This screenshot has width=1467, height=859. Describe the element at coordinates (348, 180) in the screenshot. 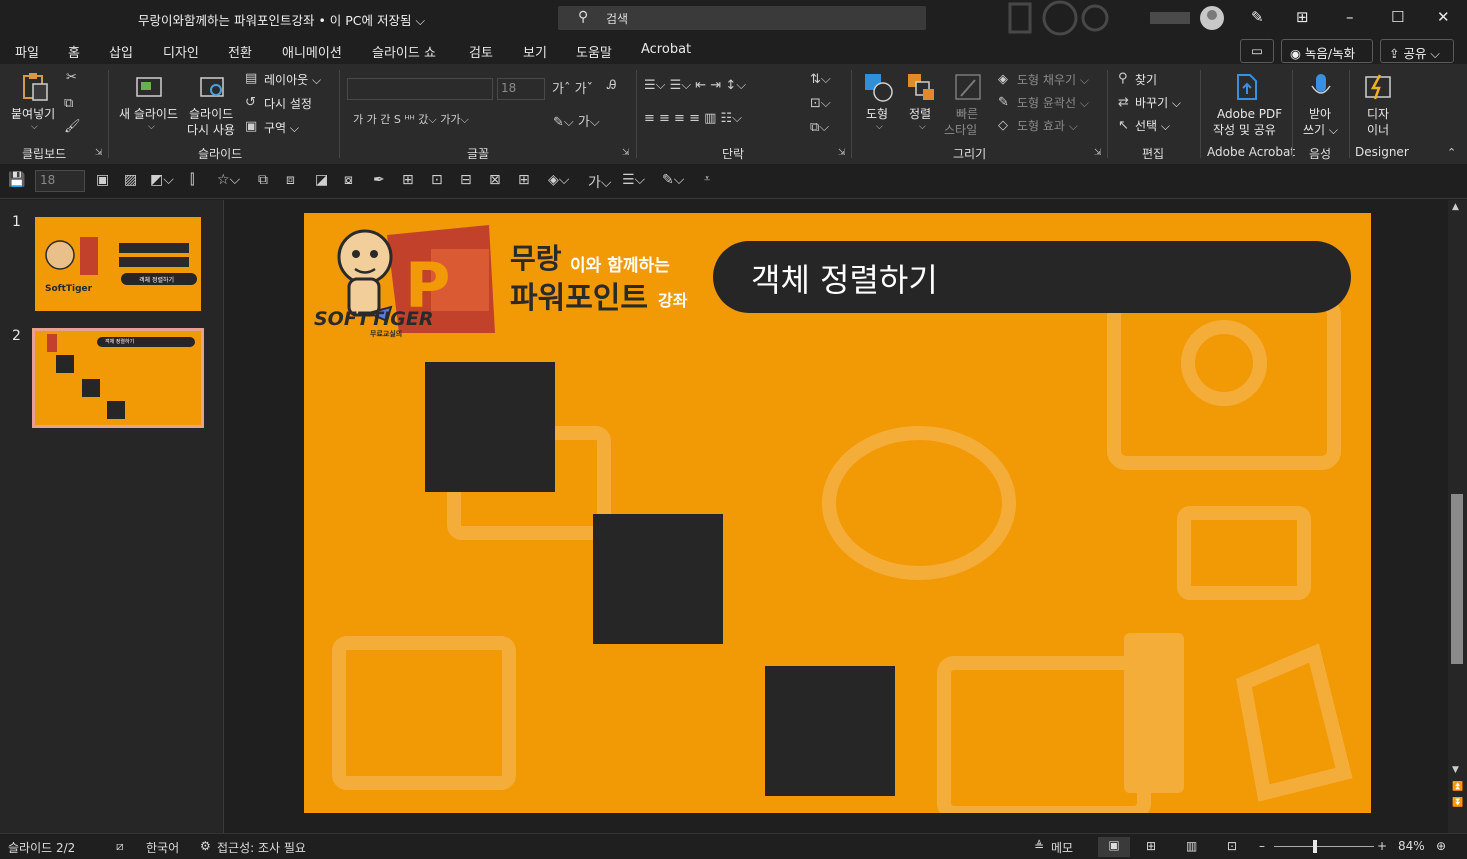

I see `order-icon: ⧇` at that location.